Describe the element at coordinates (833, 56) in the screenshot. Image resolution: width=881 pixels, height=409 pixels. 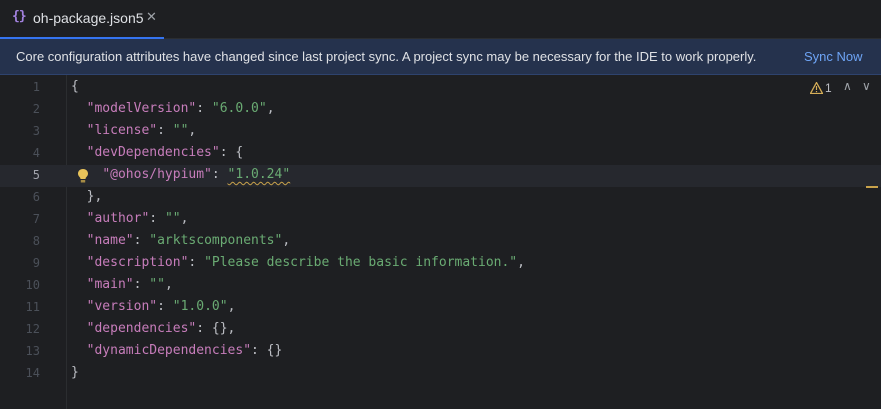
I see `sync-now-link: Sync Now` at that location.